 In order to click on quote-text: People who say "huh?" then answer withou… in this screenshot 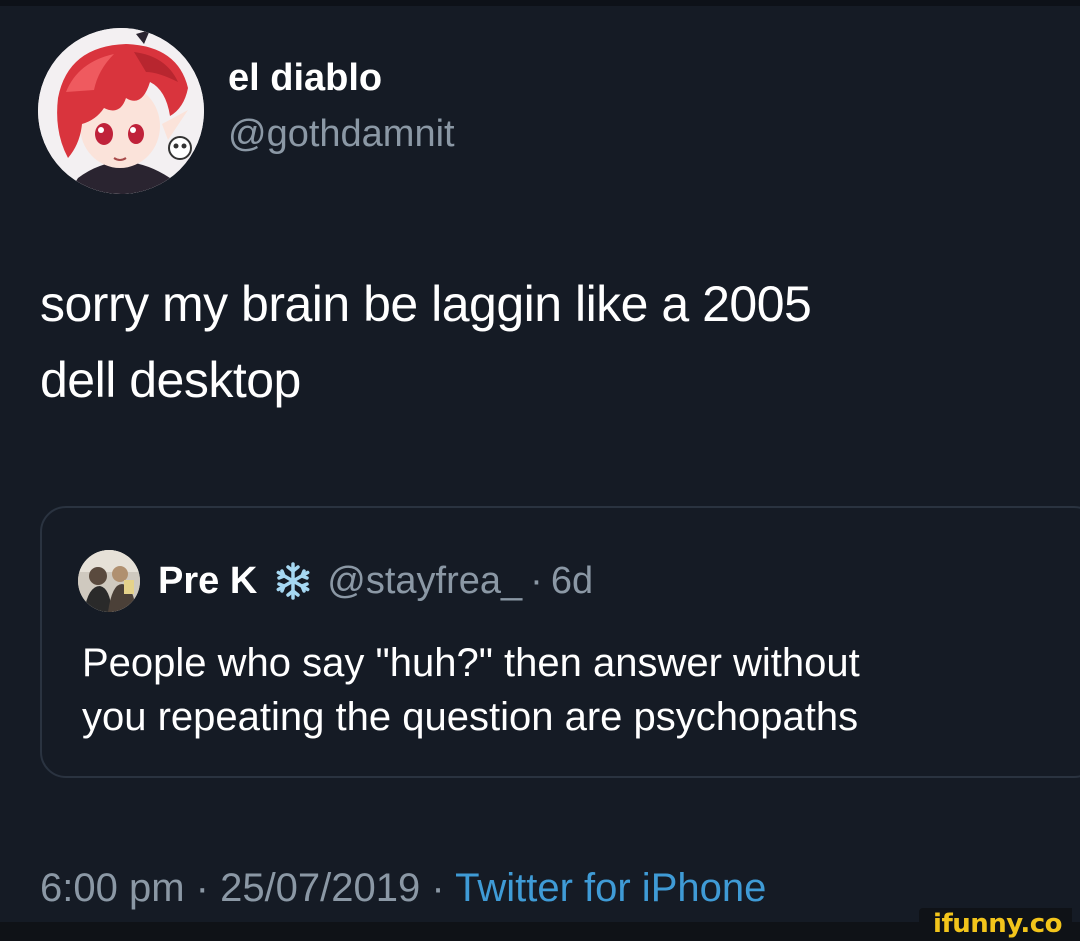, I will do `click(572, 690)`.